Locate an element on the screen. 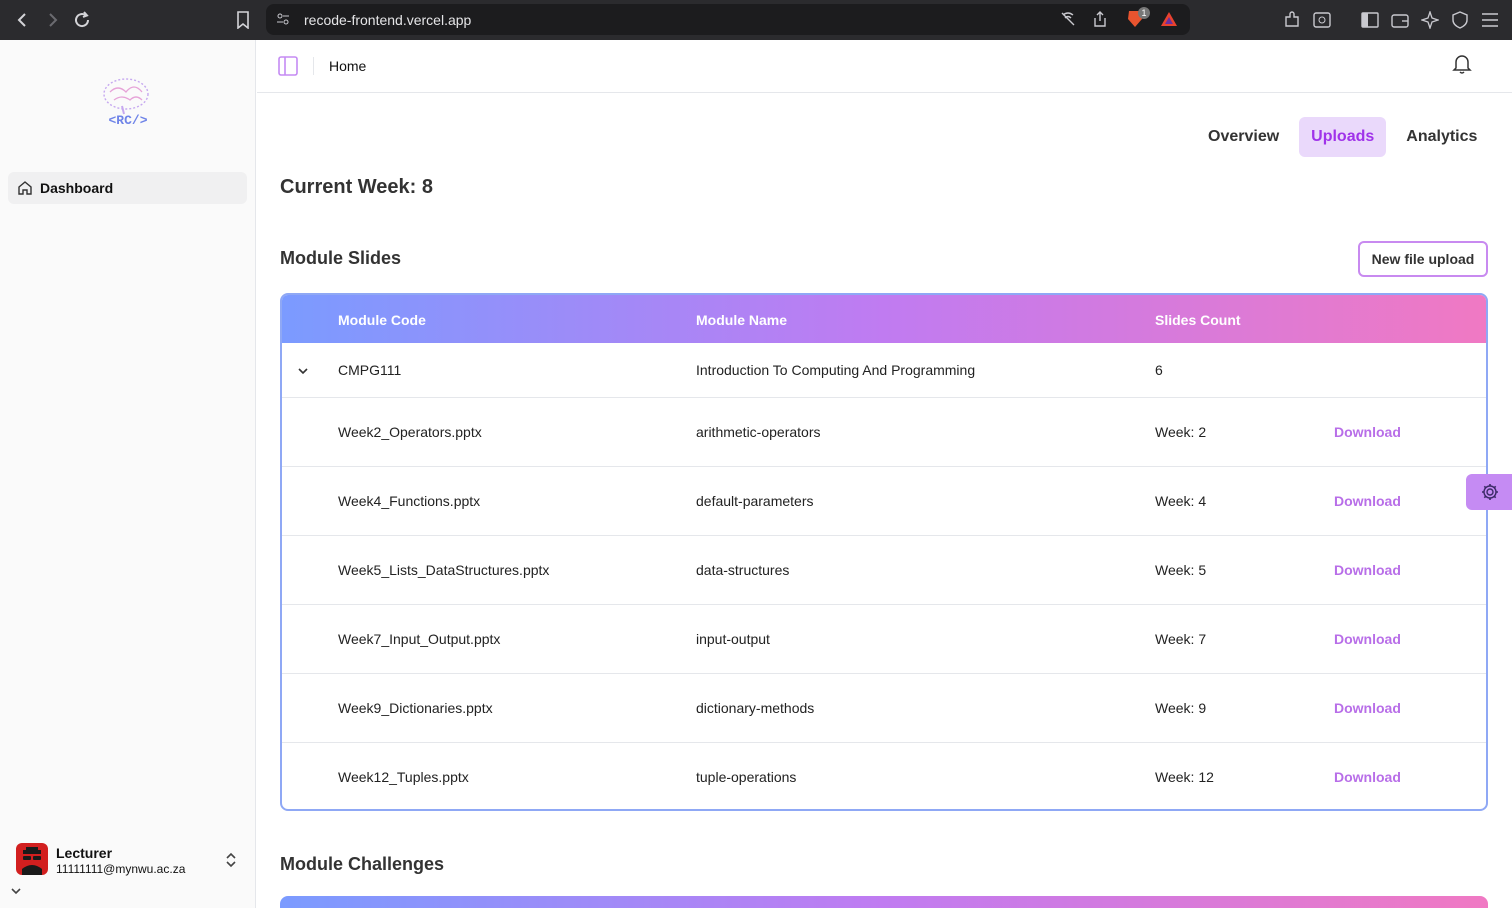 This screenshot has height=908, width=1512. menu-icon is located at coordinates (1490, 20).